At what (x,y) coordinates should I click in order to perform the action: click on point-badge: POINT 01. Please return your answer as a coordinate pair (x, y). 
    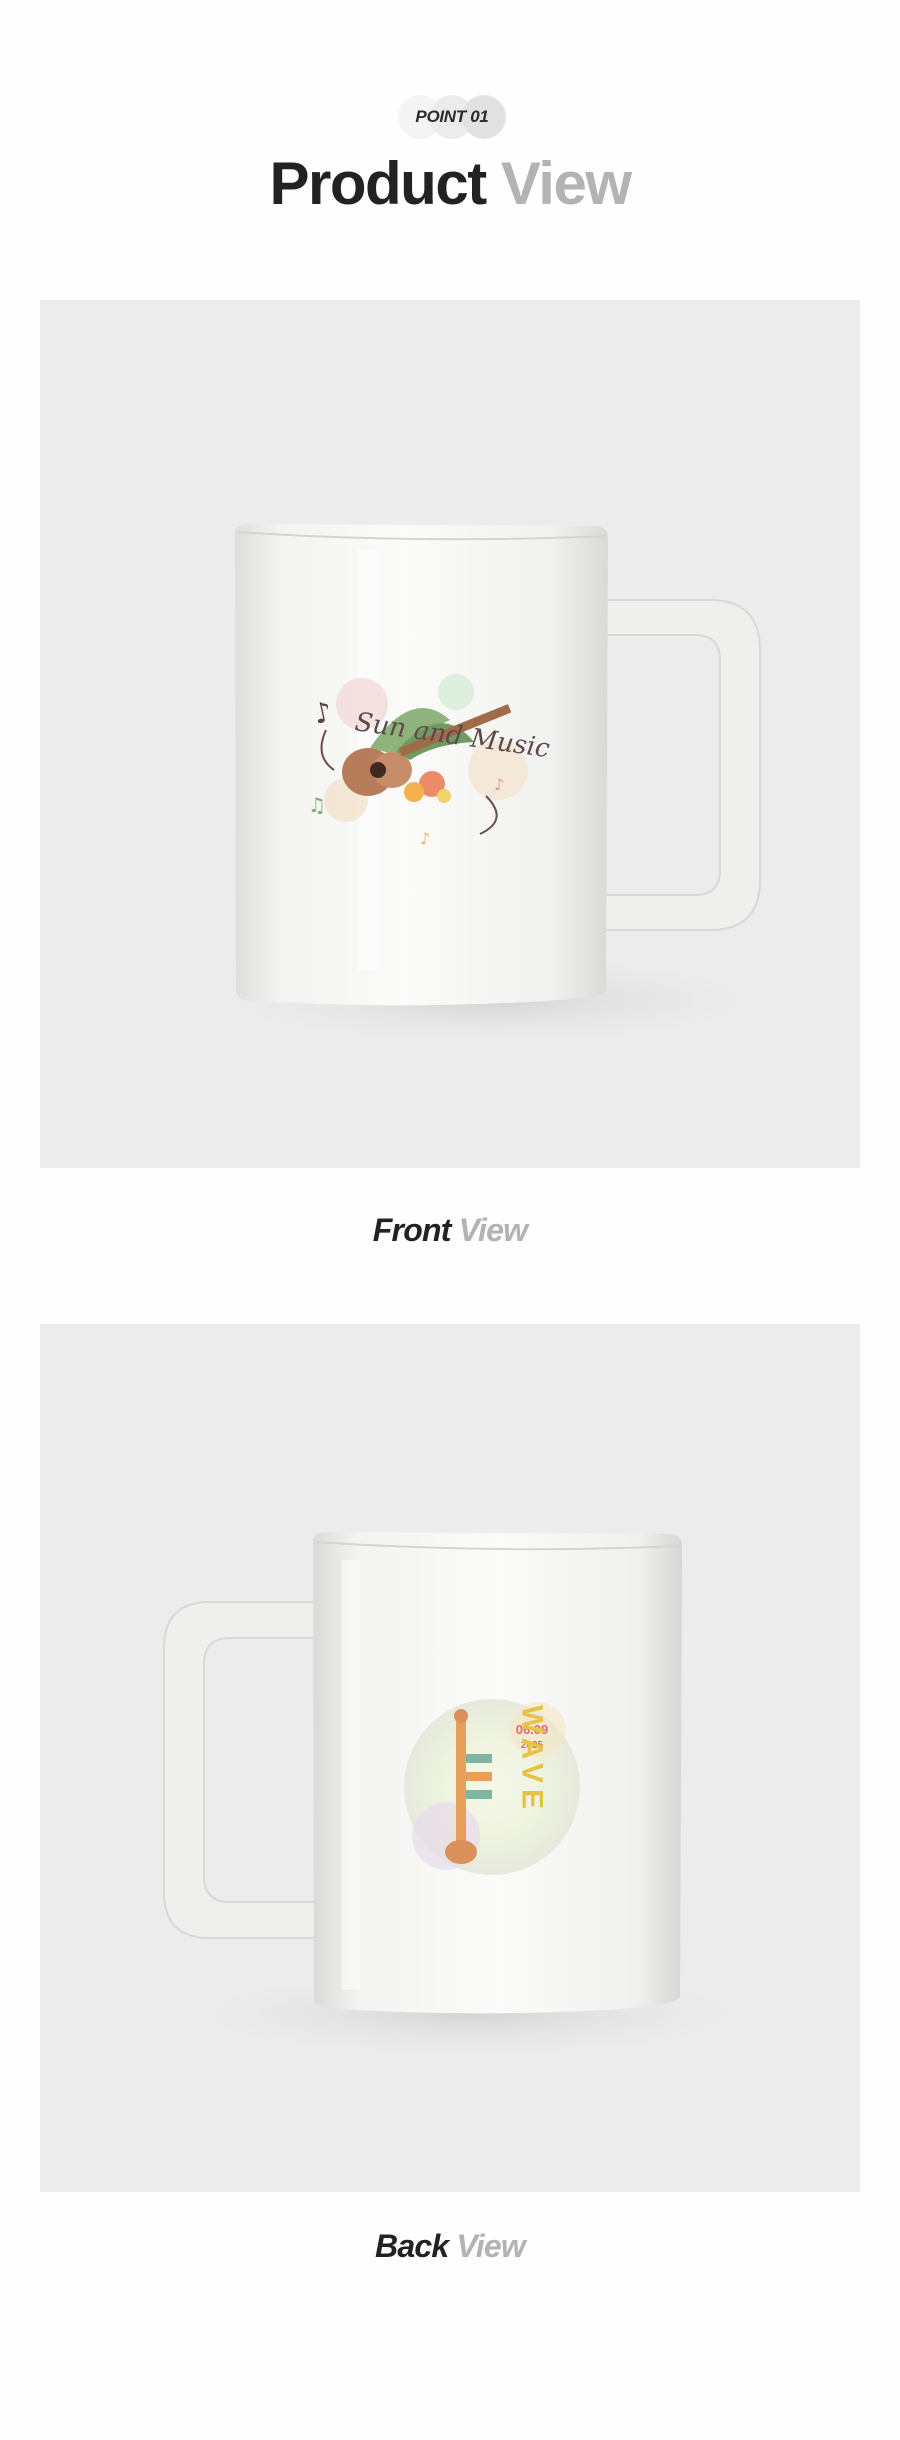
    Looking at the image, I should click on (452, 117).